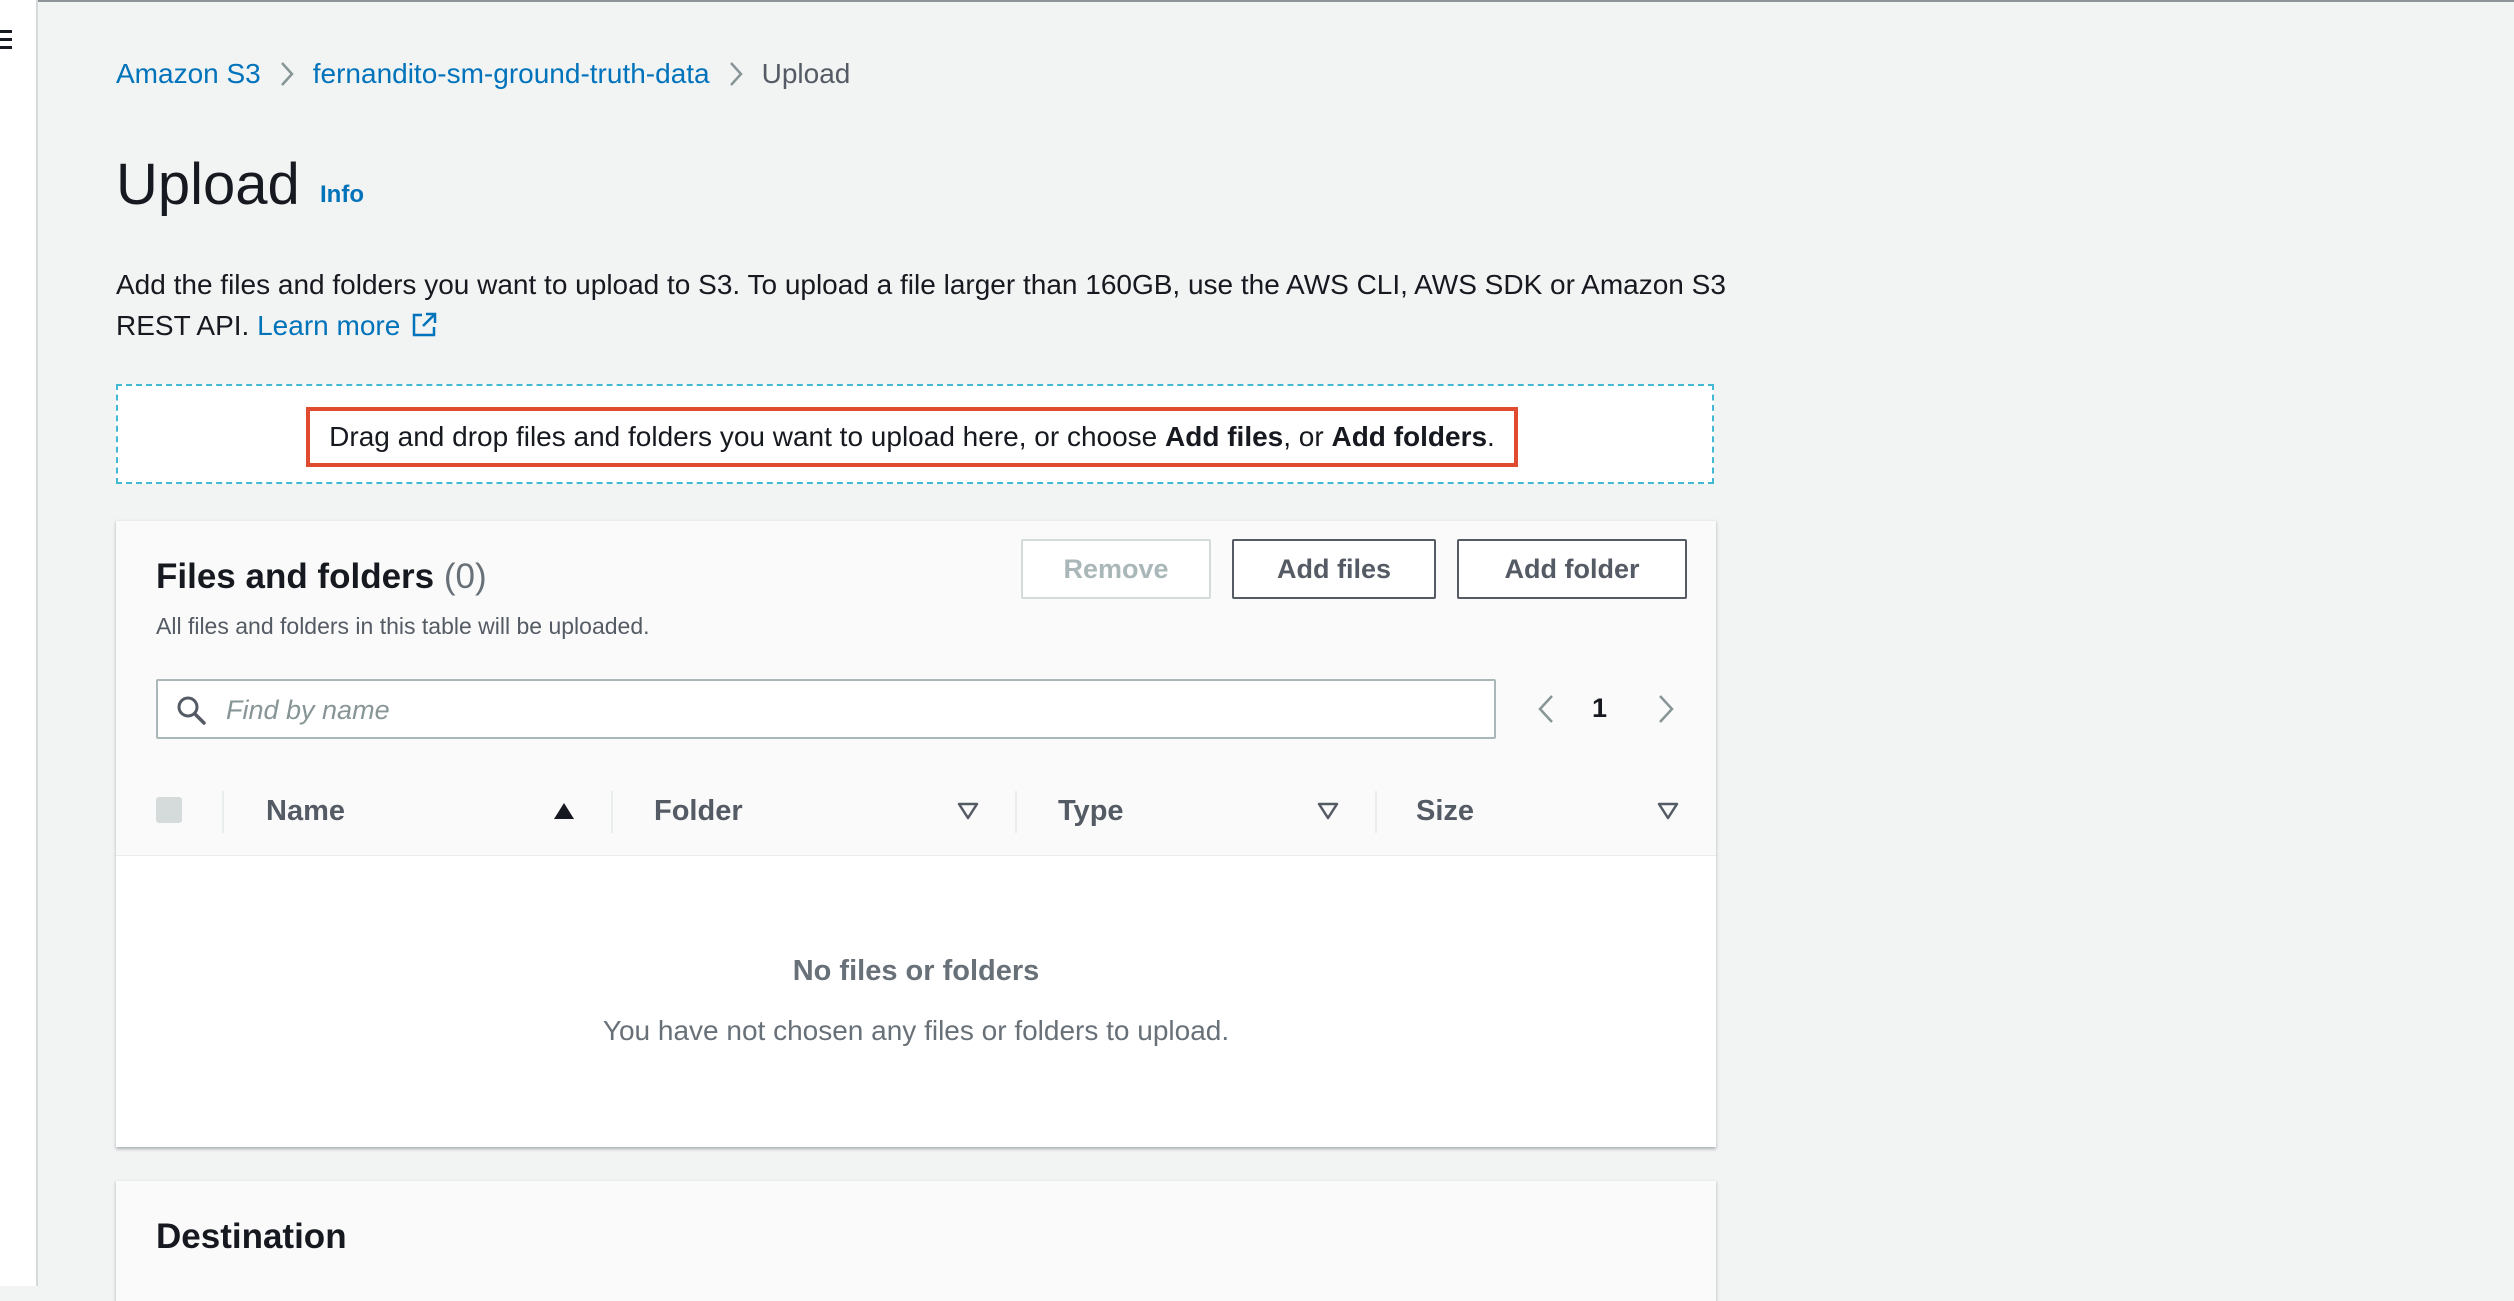 The height and width of the screenshot is (1301, 2514). What do you see at coordinates (1257, 1) in the screenshot?
I see `top-border` at bounding box center [1257, 1].